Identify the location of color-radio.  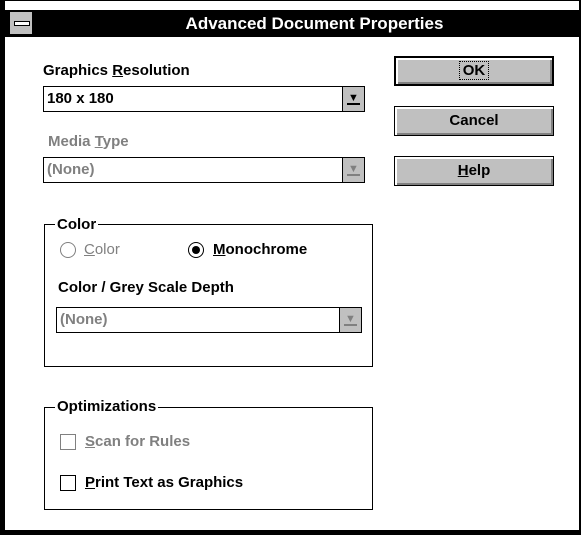
(68, 250).